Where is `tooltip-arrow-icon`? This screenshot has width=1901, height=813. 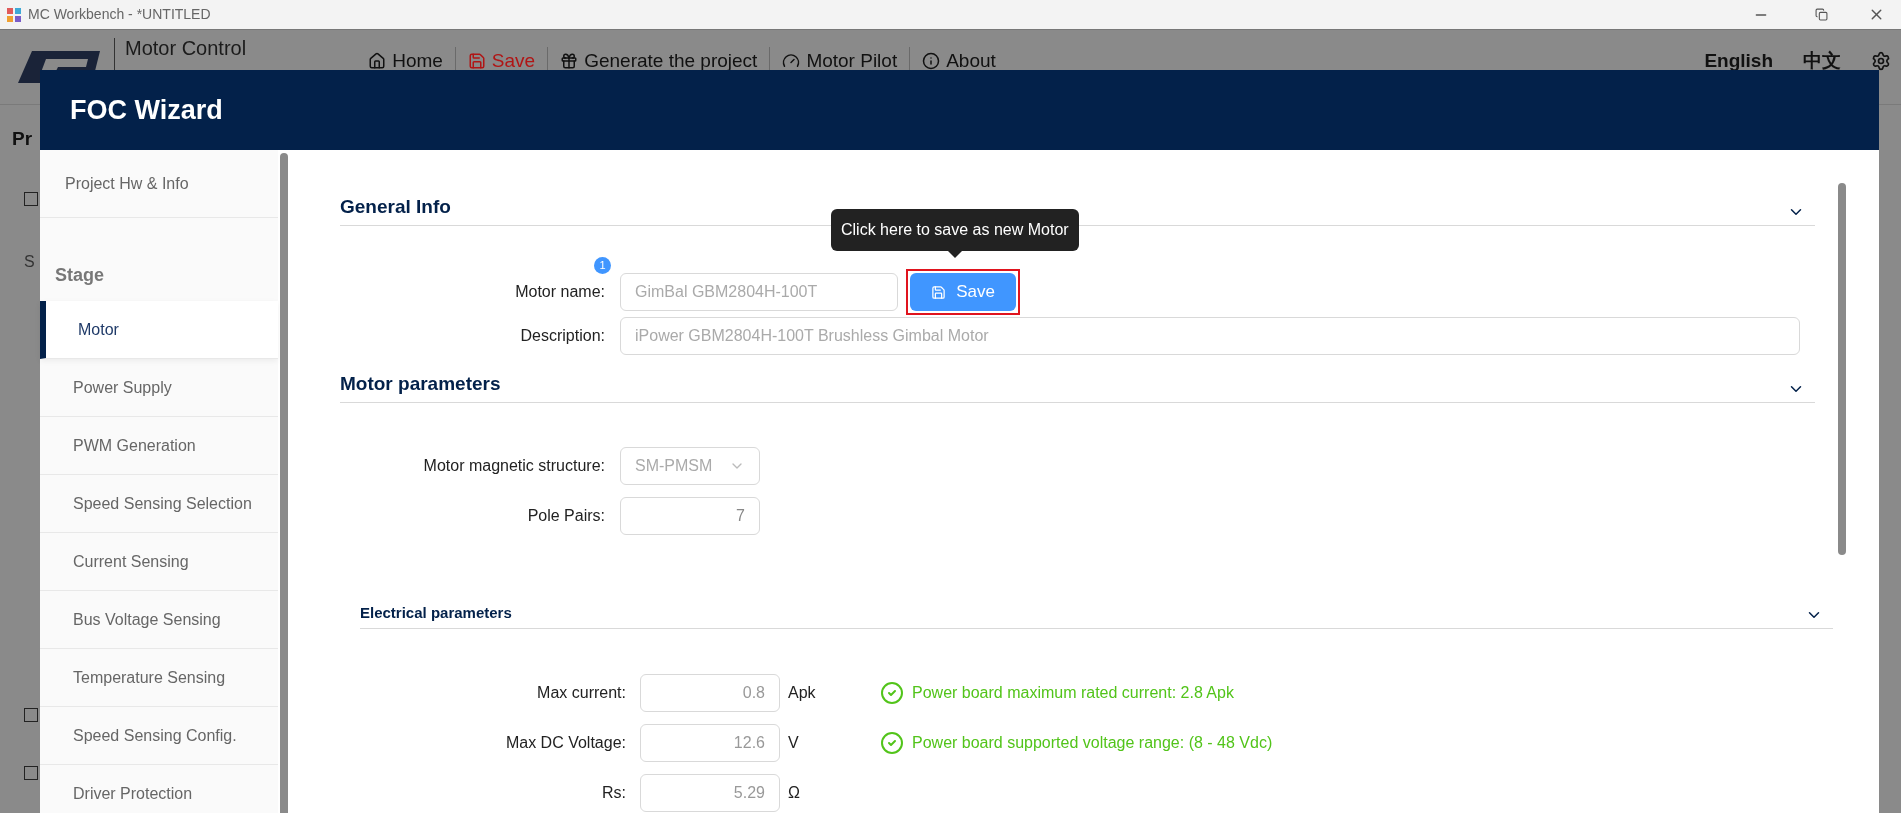
tooltip-arrow-icon is located at coordinates (954, 254).